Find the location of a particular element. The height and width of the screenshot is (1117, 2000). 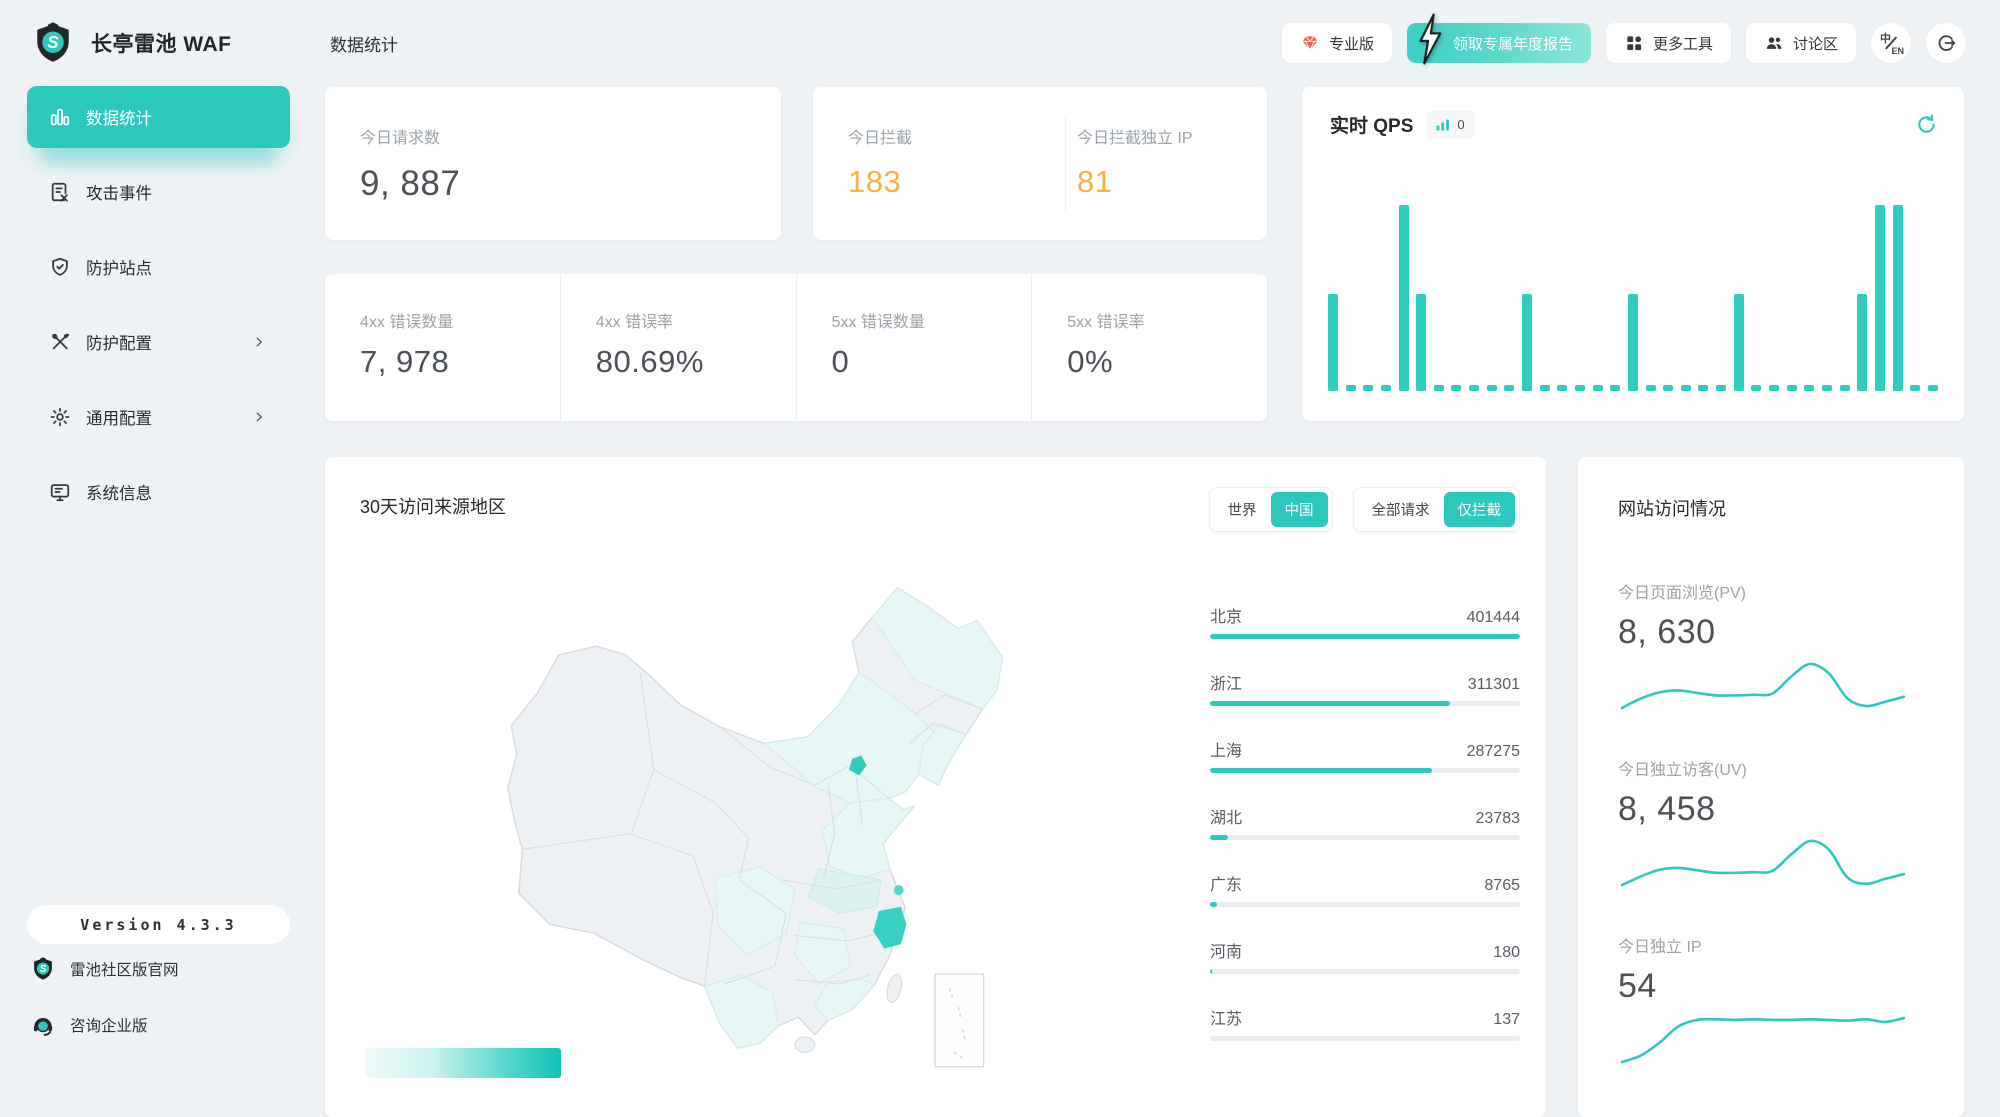

people-icon is located at coordinates (1774, 43).